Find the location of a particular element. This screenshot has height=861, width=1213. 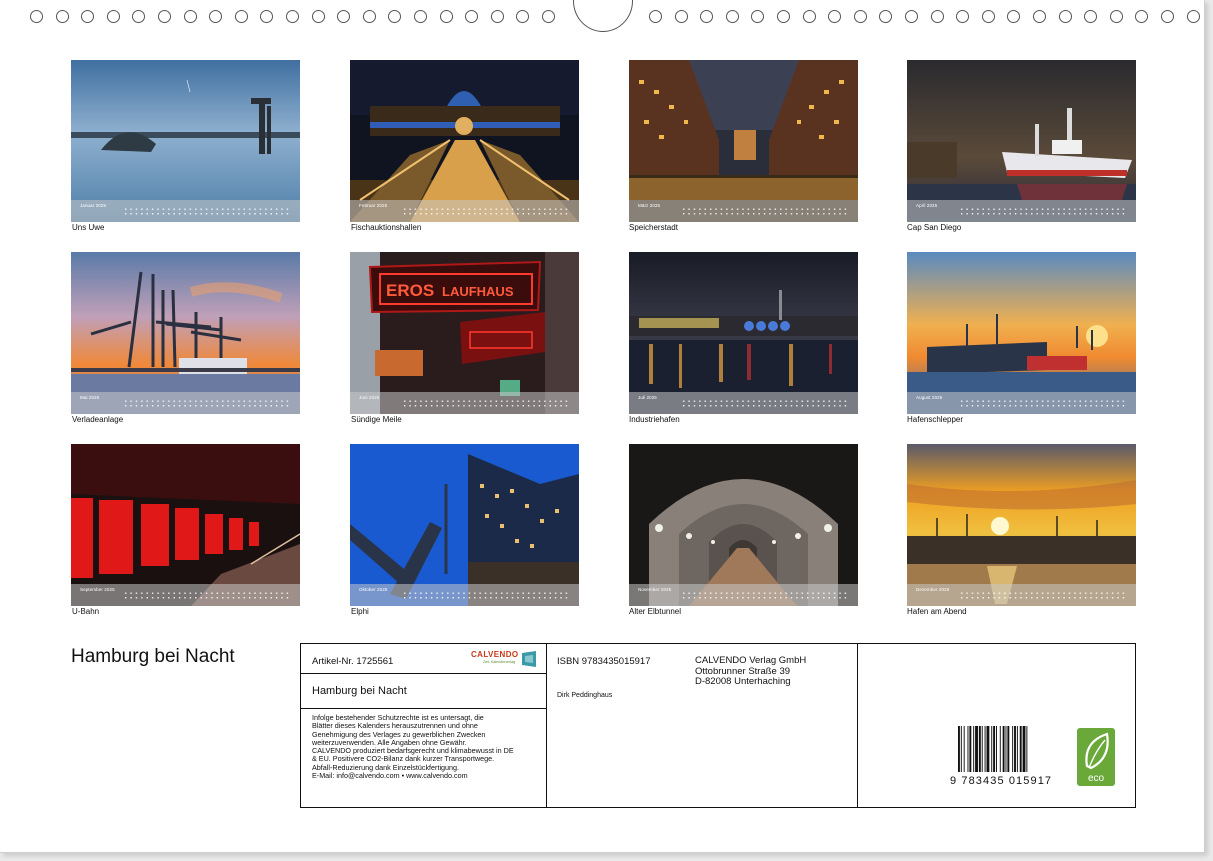

month-label: Juli 2025 is located at coordinates (647, 397).